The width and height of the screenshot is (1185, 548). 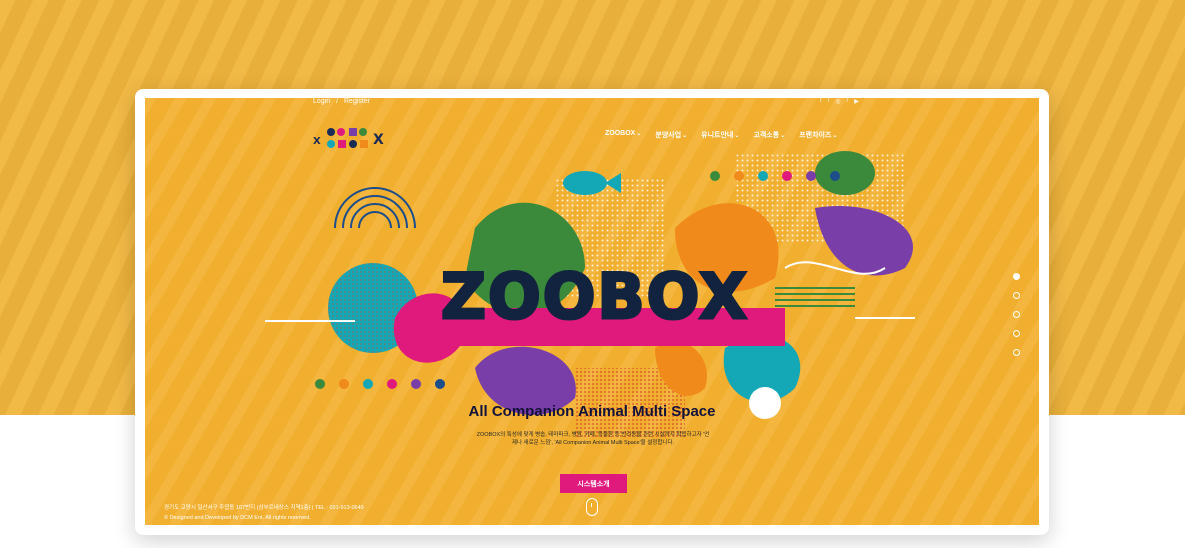 I want to click on zoobox-wordmark: ZOOBOX, so click(x=595, y=296).